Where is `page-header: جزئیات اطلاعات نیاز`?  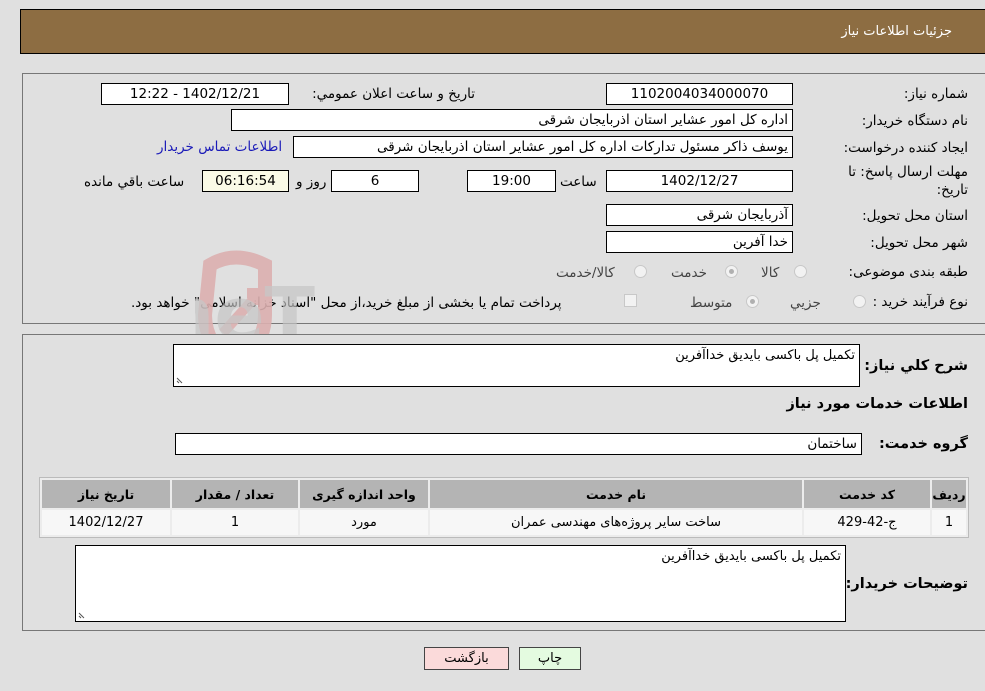 page-header: جزئیات اطلاعات نیاز is located at coordinates (502, 31).